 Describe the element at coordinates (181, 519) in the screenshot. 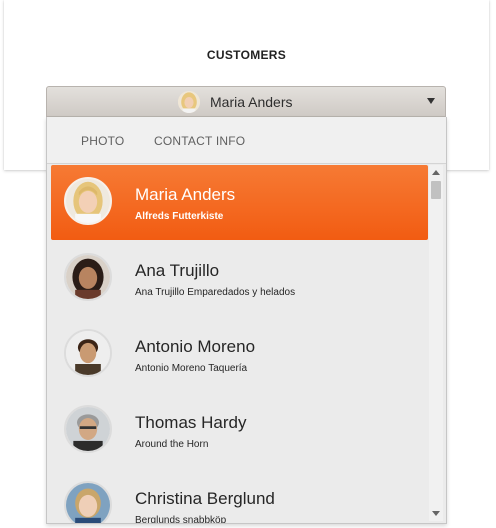

I see `customer-company: Berglunds snabbköp` at that location.